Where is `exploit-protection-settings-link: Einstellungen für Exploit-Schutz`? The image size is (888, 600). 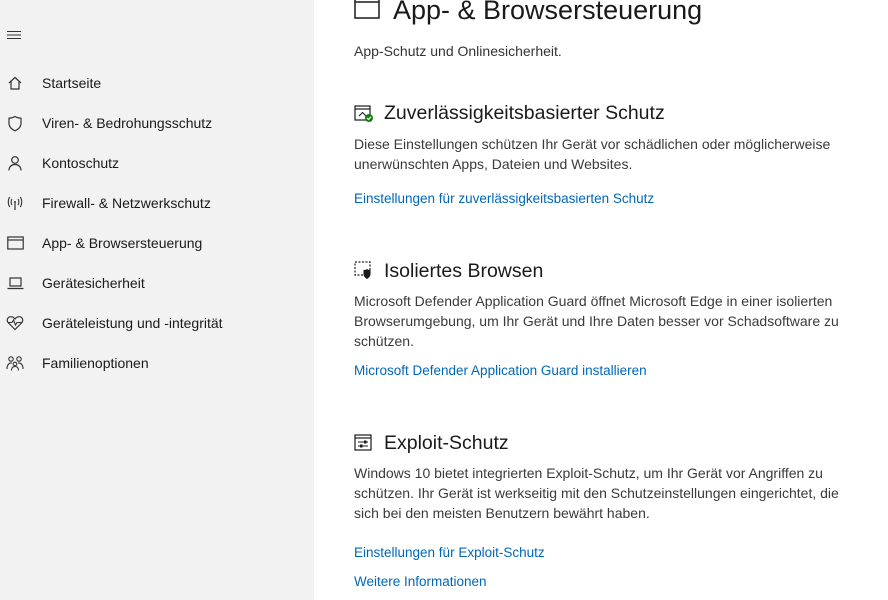 exploit-protection-settings-link: Einstellungen für Exploit-Schutz is located at coordinates (449, 552).